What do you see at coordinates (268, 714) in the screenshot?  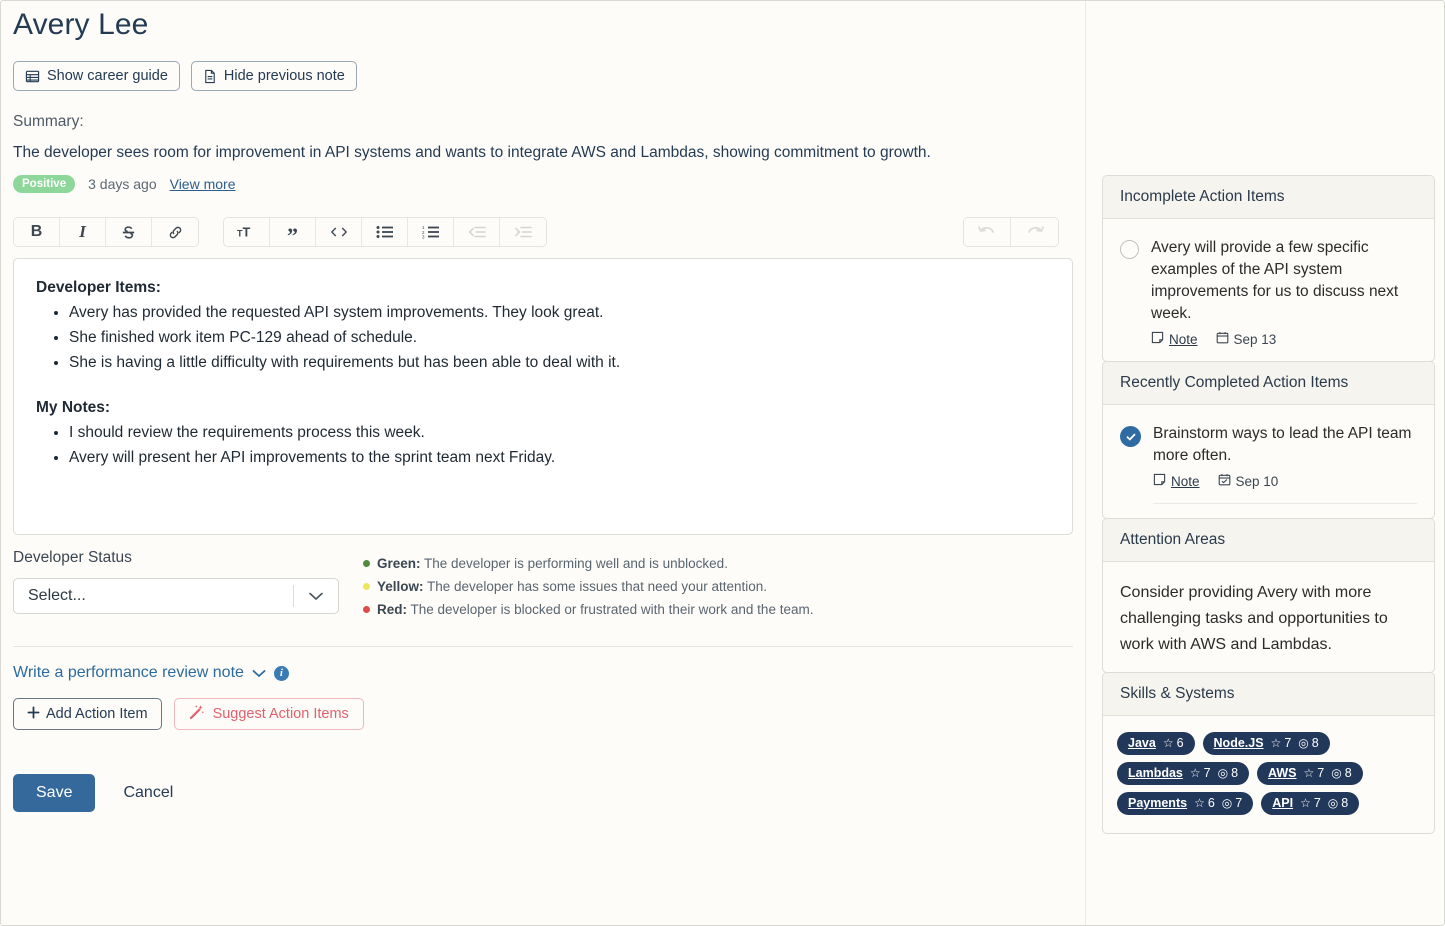 I see `suggest-action-items-button: Suggest Action Items` at bounding box center [268, 714].